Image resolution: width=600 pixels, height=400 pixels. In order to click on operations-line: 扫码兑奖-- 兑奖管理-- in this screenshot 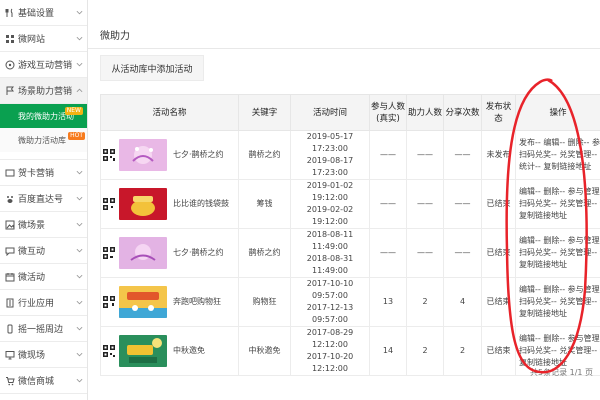, I will do `click(559, 155)`.